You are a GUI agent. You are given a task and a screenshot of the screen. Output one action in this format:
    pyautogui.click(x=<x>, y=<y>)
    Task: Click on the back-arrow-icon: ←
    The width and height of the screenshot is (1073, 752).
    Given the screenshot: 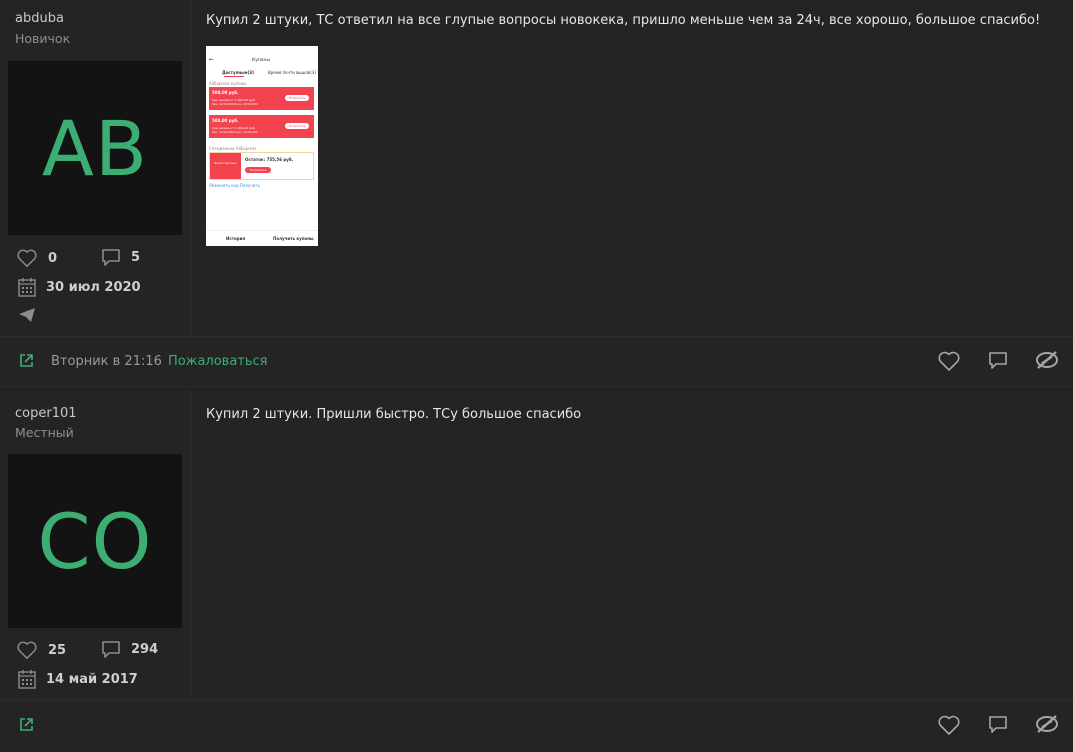 What is the action you would take?
    pyautogui.click(x=212, y=59)
    